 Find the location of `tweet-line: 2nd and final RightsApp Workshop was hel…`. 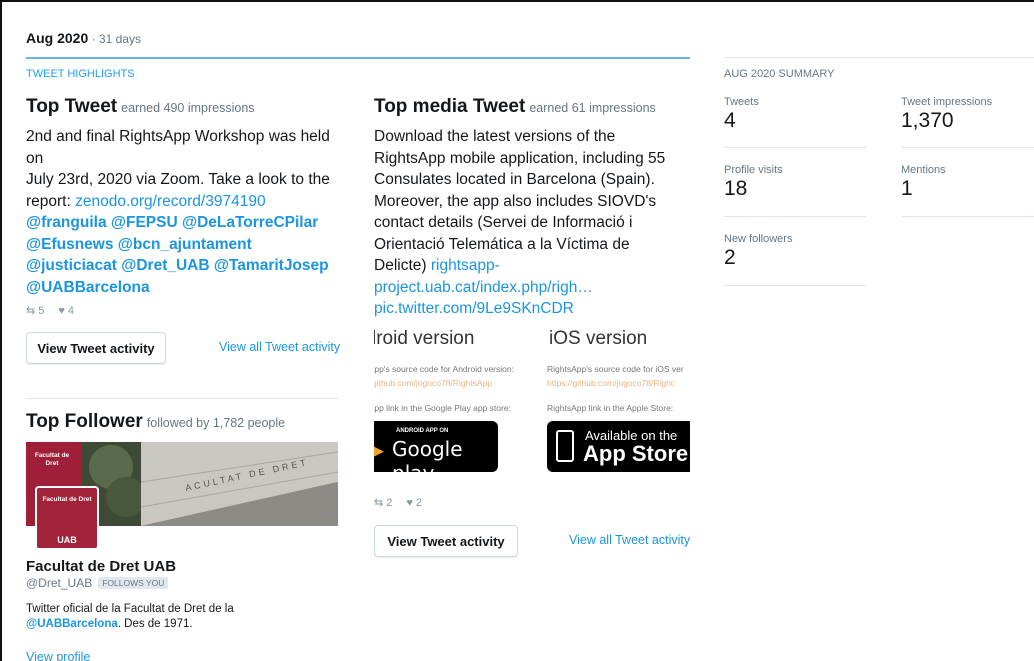

tweet-line: 2nd and final RightsApp Workshop was hel… is located at coordinates (178, 136).